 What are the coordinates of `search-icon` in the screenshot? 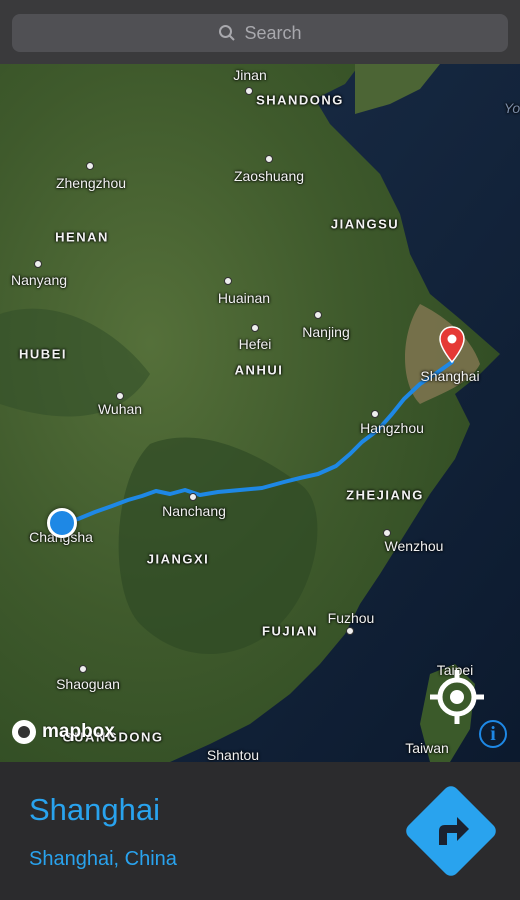 It's located at (227, 33).